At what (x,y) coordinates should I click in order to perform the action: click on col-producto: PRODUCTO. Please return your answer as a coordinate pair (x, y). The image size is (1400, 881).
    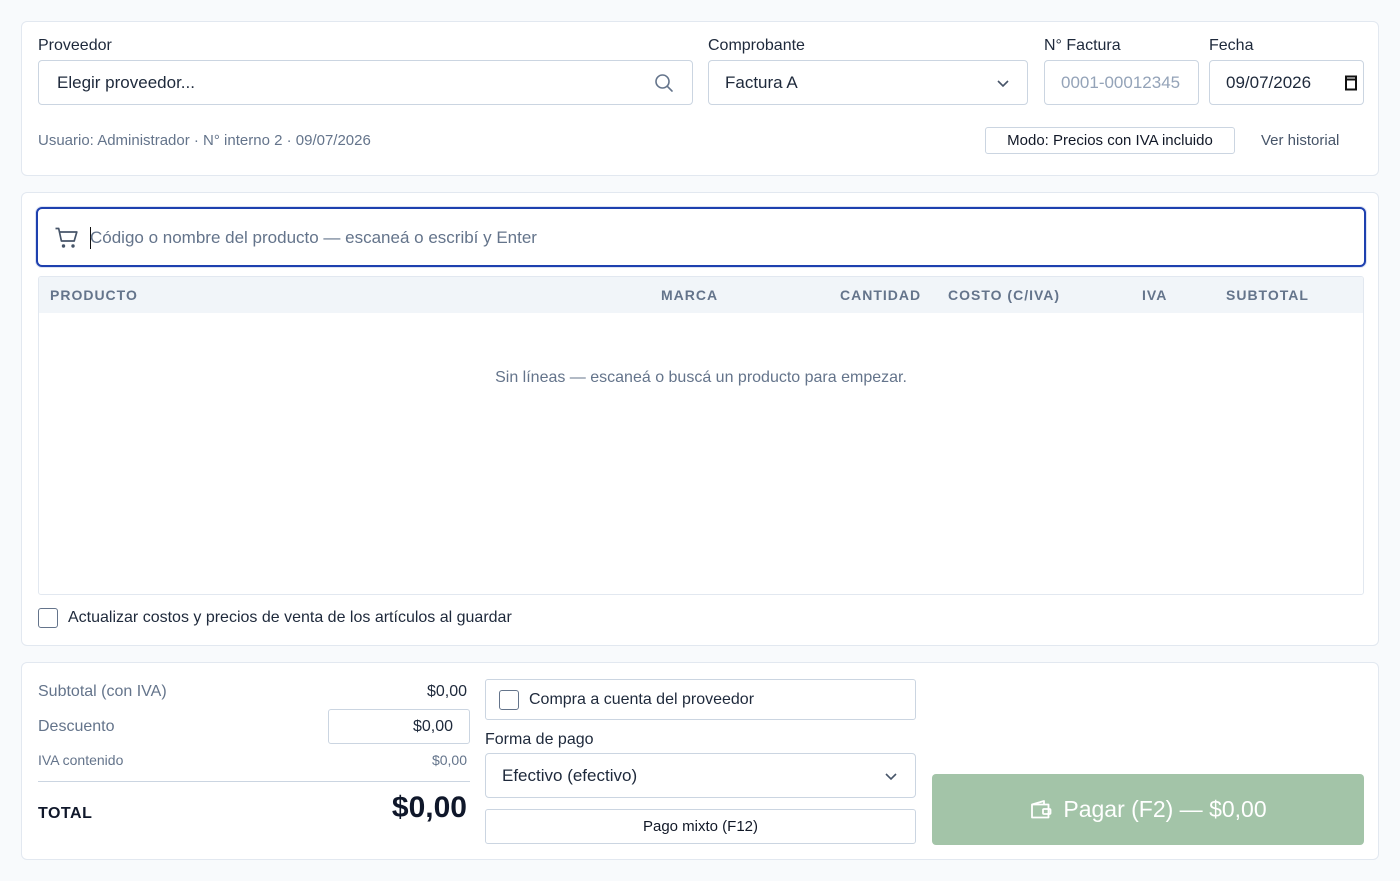
    Looking at the image, I should click on (94, 295).